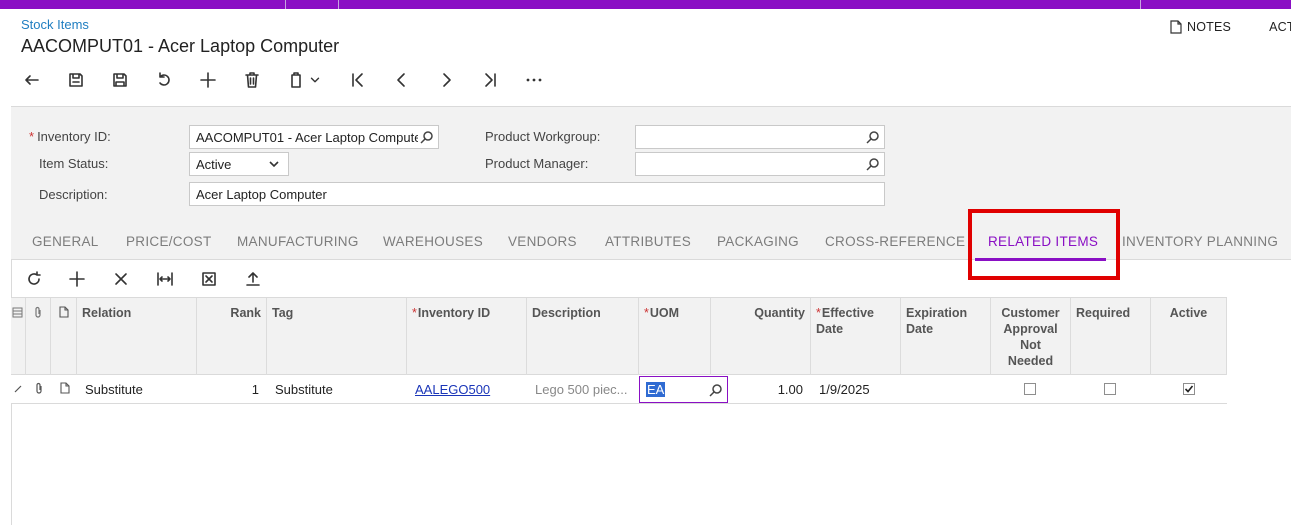  I want to click on more-button, so click(534, 80).